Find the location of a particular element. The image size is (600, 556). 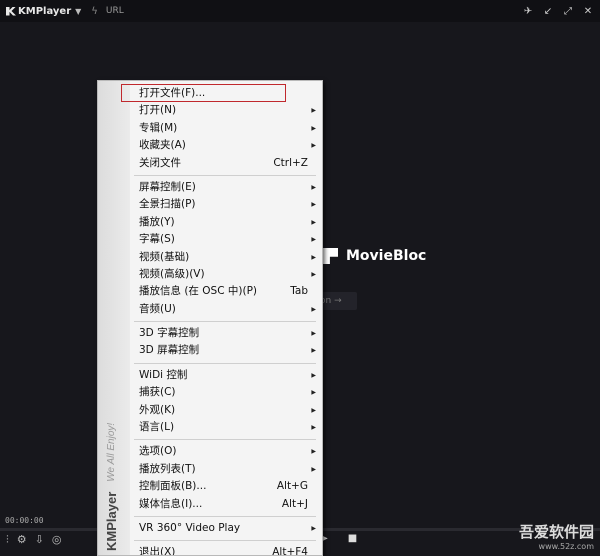

menu-item-label: 外观(K) is located at coordinates (157, 409).